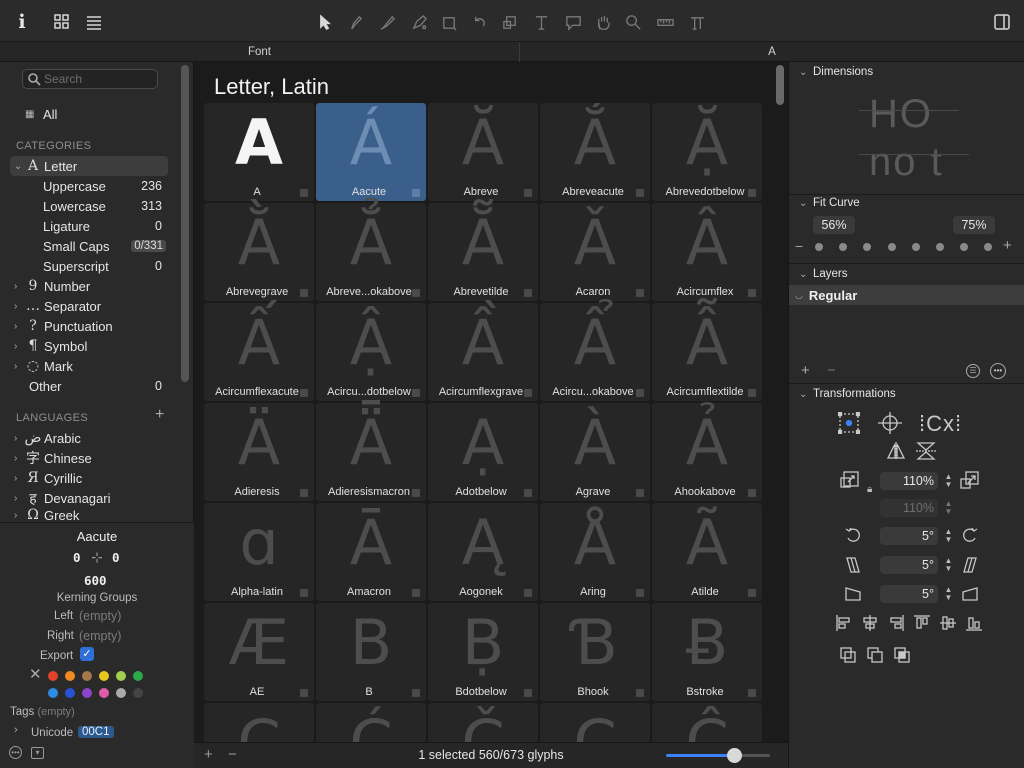  I want to click on glyph-cell: Ả Ahookabove, so click(707, 452).